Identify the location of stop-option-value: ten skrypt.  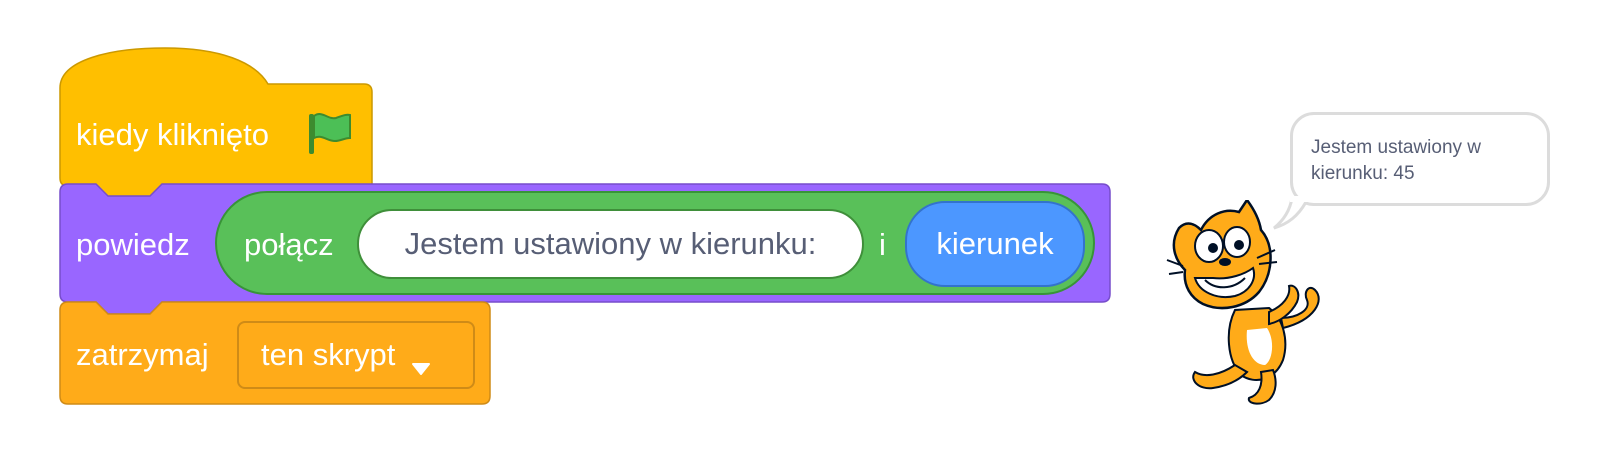
(328, 354).